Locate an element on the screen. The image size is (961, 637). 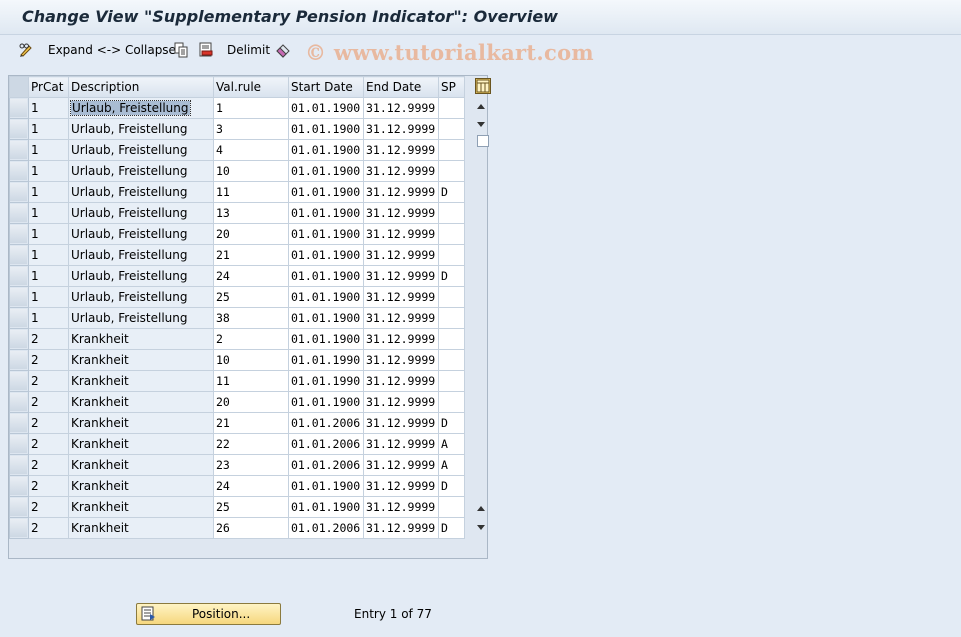
scroll-up-icon is located at coordinates (481, 106).